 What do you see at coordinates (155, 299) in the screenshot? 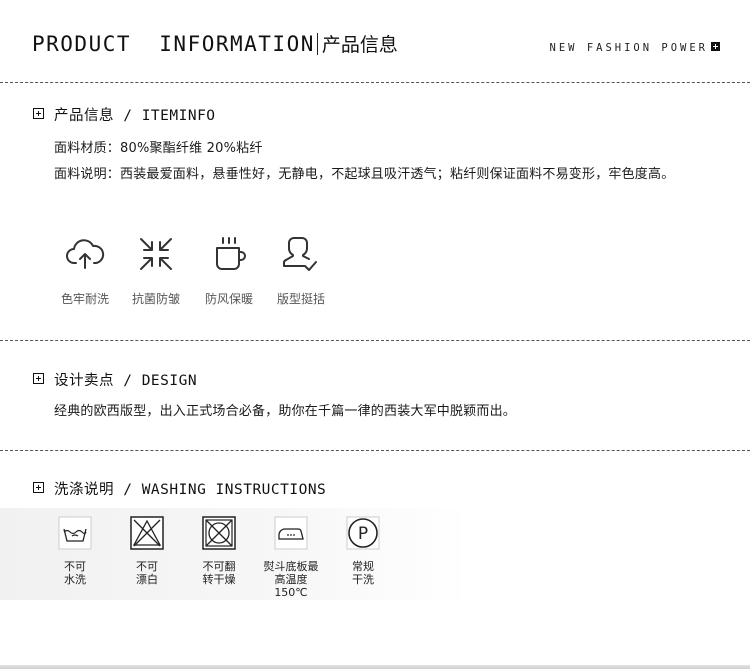
I see `feature-label: 抗菌防皱` at bounding box center [155, 299].